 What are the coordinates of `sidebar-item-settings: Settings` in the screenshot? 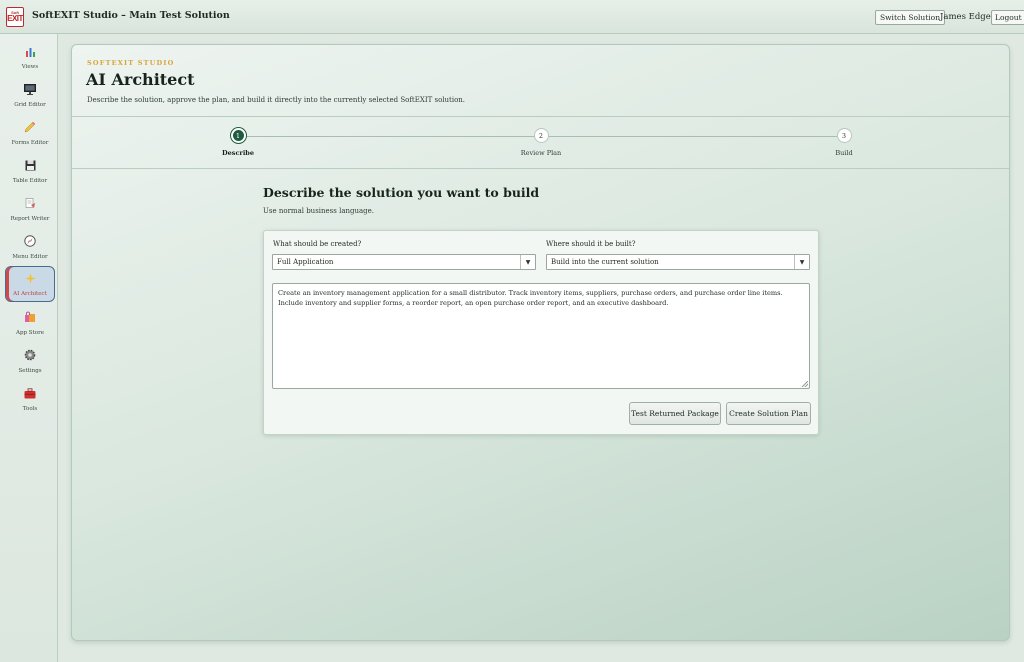 It's located at (30, 362).